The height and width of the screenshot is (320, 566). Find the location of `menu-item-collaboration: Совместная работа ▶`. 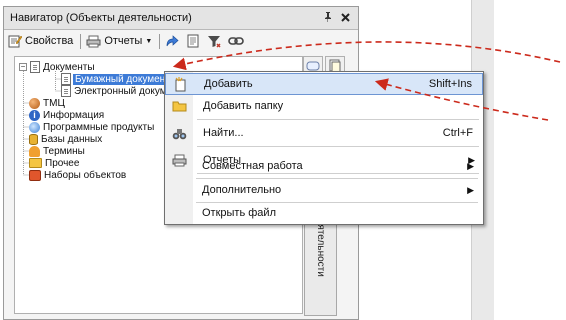

menu-item-collaboration: Совместная работа ▶ is located at coordinates (323, 166).